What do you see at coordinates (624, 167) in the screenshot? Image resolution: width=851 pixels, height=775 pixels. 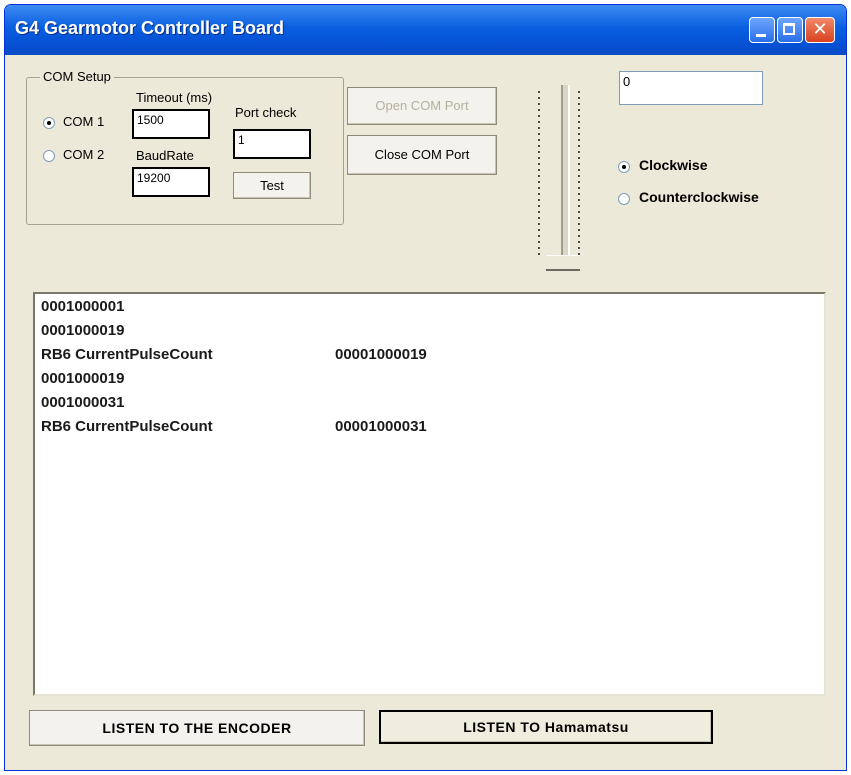 I see `clockwise-radio` at bounding box center [624, 167].